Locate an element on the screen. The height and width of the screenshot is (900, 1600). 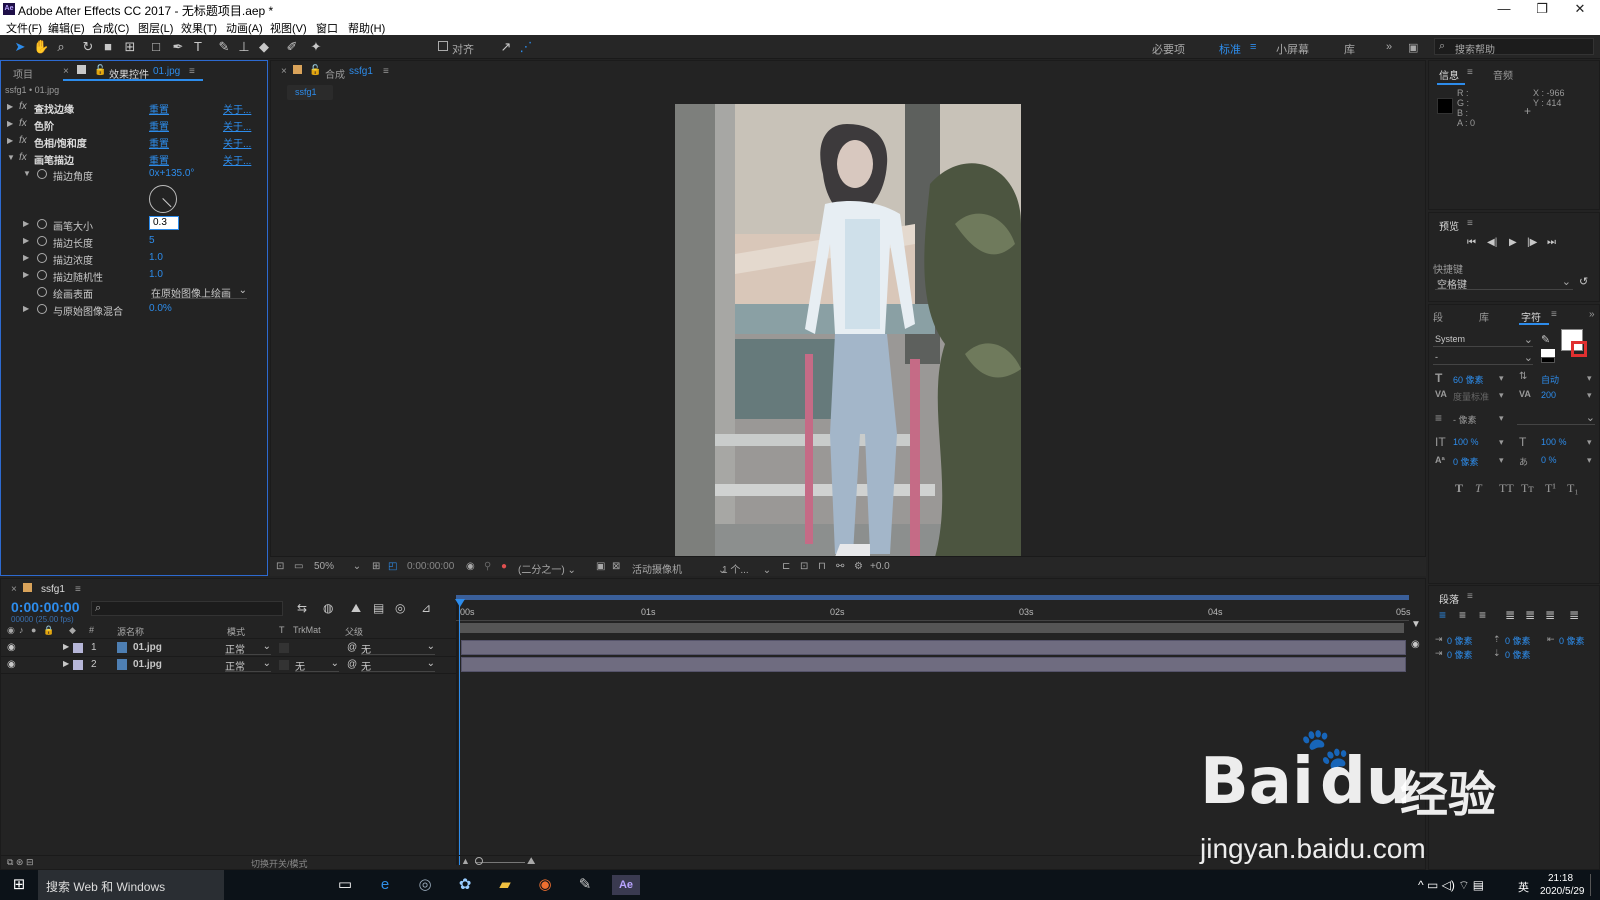
monitor-icon: ▭ is located at coordinates (298, 566).